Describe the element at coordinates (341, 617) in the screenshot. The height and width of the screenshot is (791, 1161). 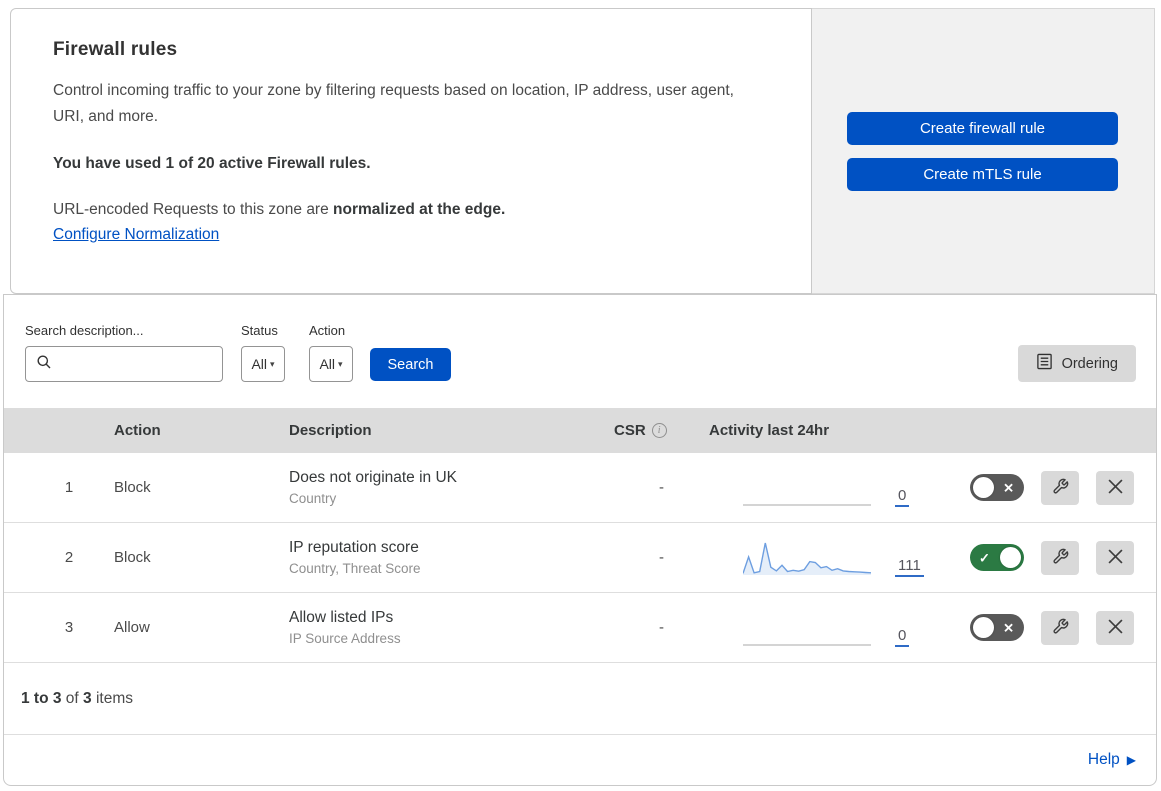
I see `rule-description: Allow listed IPs` at that location.